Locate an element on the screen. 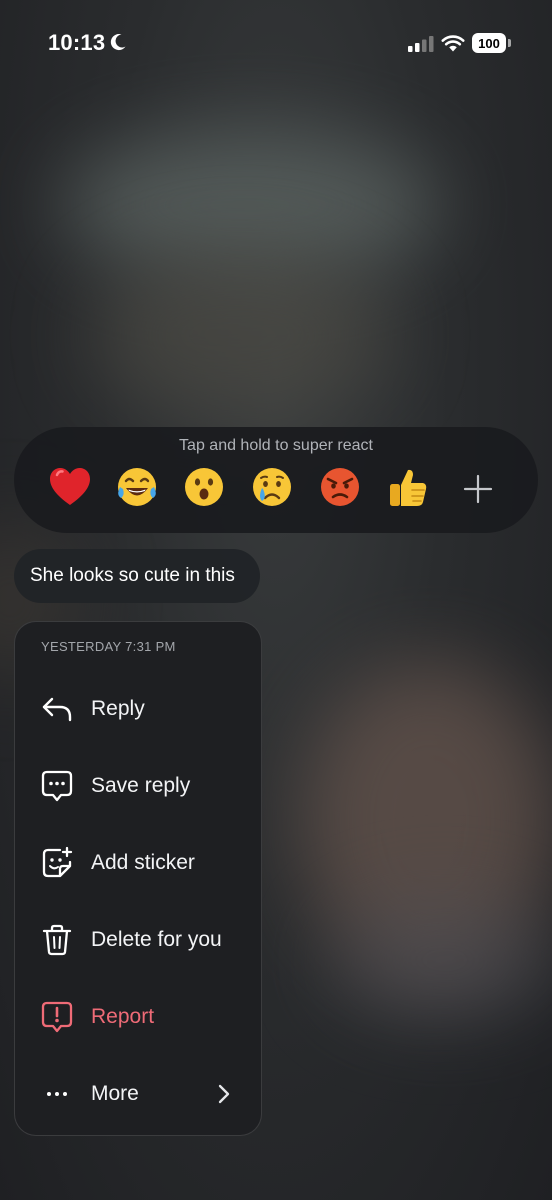 The width and height of the screenshot is (552, 1200). crying-icon is located at coordinates (272, 487).